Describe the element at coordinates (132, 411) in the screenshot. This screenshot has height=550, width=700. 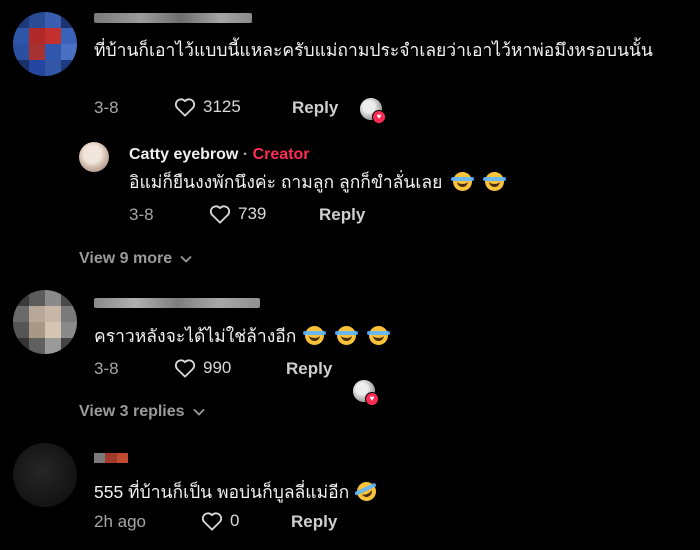
I see `view-replies-label: View 3 replies` at that location.